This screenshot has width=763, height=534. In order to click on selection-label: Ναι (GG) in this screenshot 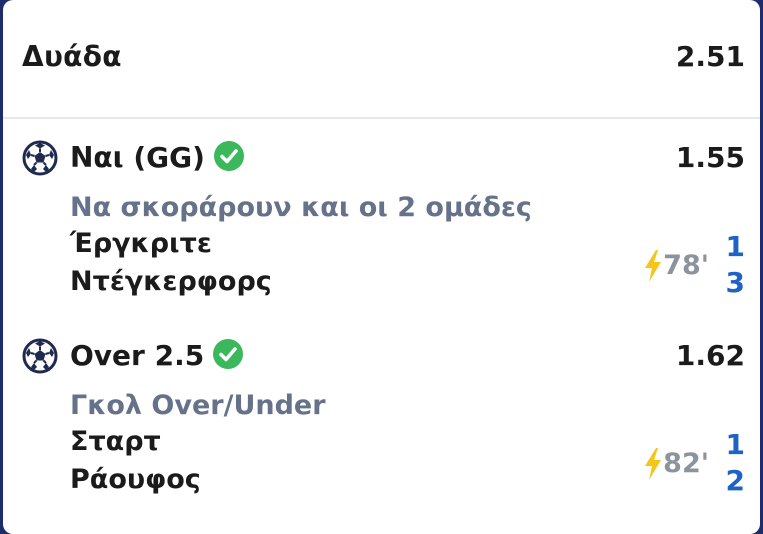, I will do `click(137, 157)`.